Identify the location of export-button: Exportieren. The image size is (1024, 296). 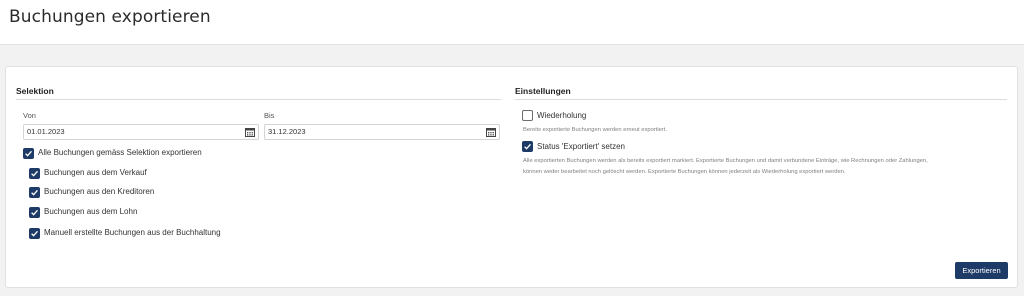
(981, 270).